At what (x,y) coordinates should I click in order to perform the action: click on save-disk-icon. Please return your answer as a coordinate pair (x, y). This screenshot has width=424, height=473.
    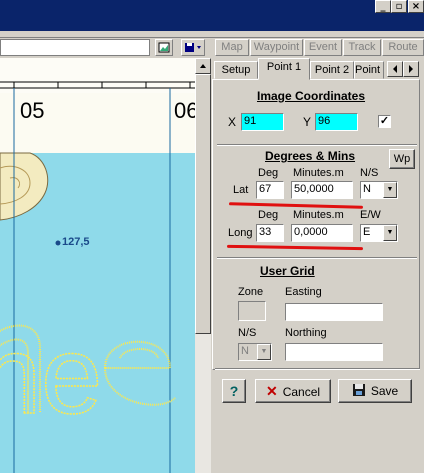
    Looking at the image, I should click on (193, 47).